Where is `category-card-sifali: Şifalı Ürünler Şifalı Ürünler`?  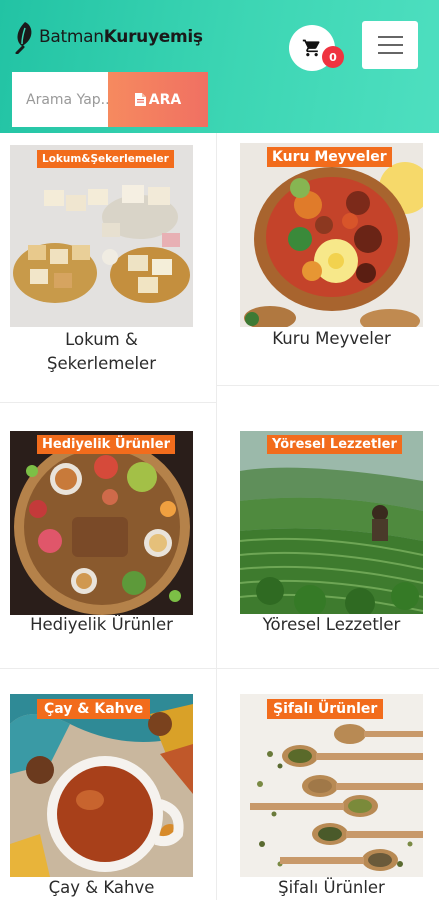
category-card-sifali: Şifalı Ürünler Şifalı Ürünler is located at coordinates (328, 784).